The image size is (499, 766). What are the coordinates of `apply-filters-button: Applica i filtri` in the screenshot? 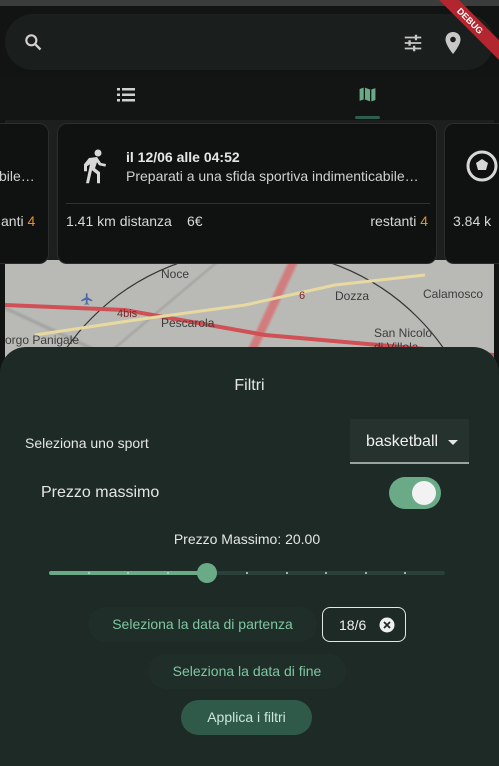 It's located at (246, 717).